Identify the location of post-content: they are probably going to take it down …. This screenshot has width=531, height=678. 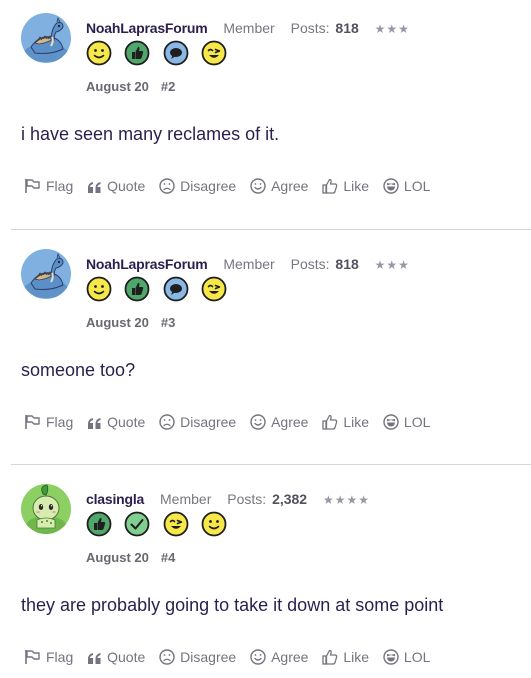
(232, 605).